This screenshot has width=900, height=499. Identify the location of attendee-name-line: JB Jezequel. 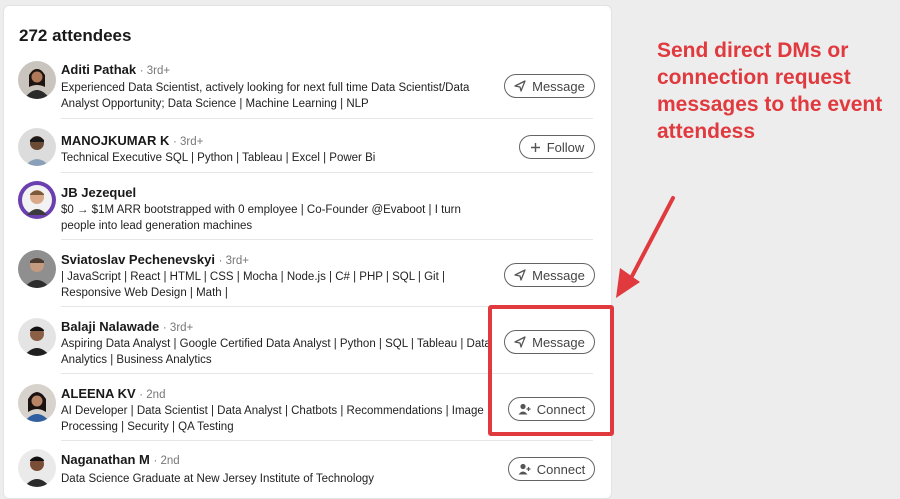
(98, 192).